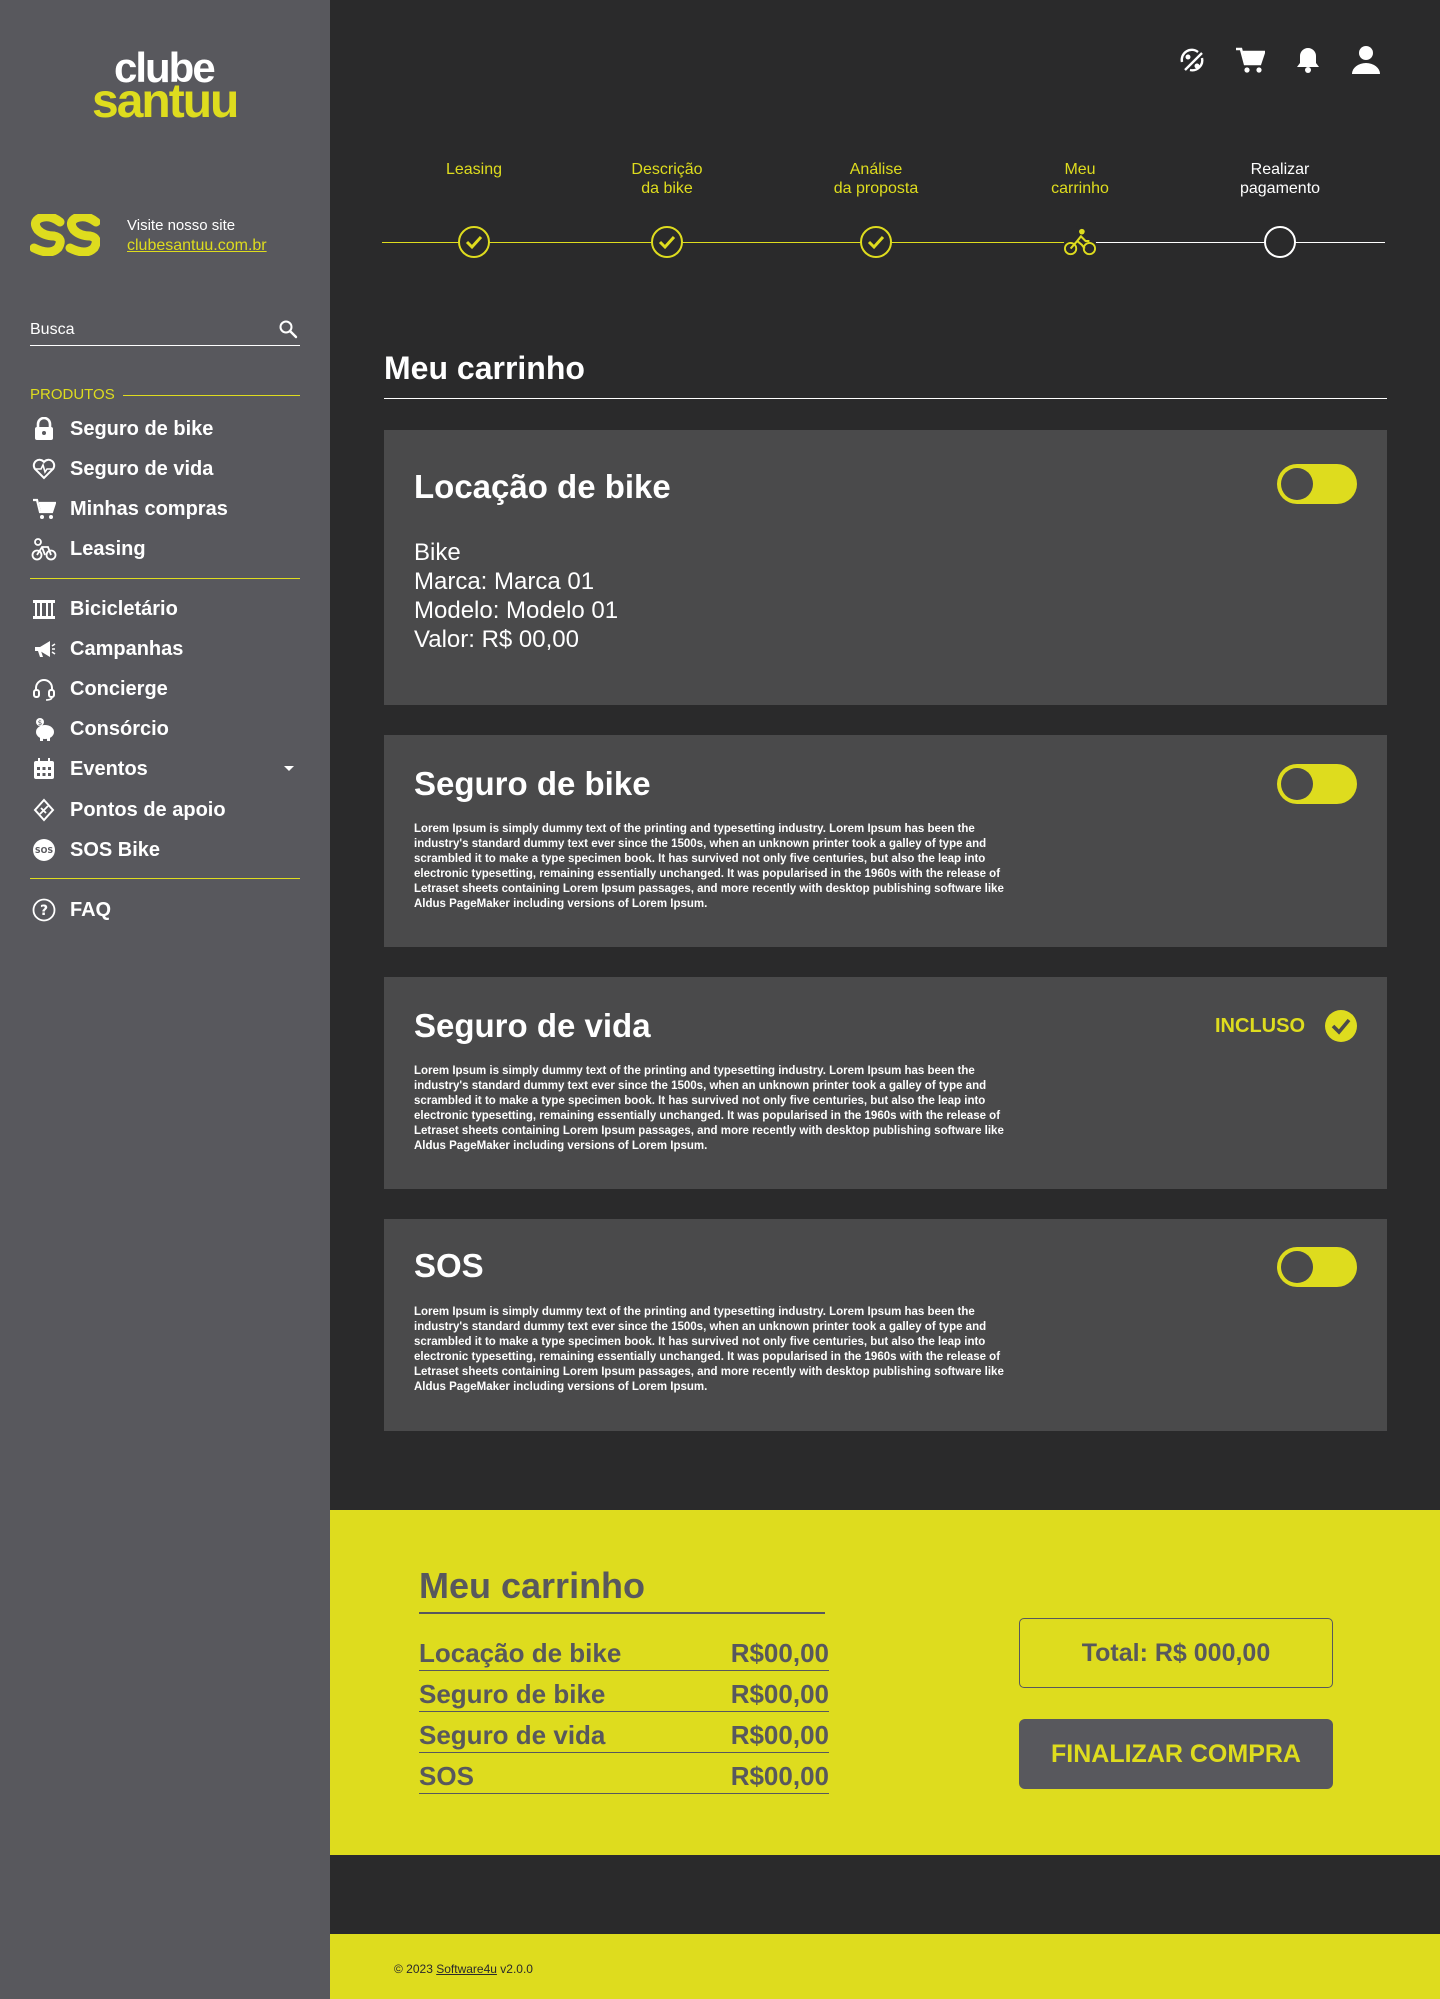 Image resolution: width=1440 pixels, height=1999 pixels. Describe the element at coordinates (115, 849) in the screenshot. I see `sidebar-item-label: SOS Bike` at that location.